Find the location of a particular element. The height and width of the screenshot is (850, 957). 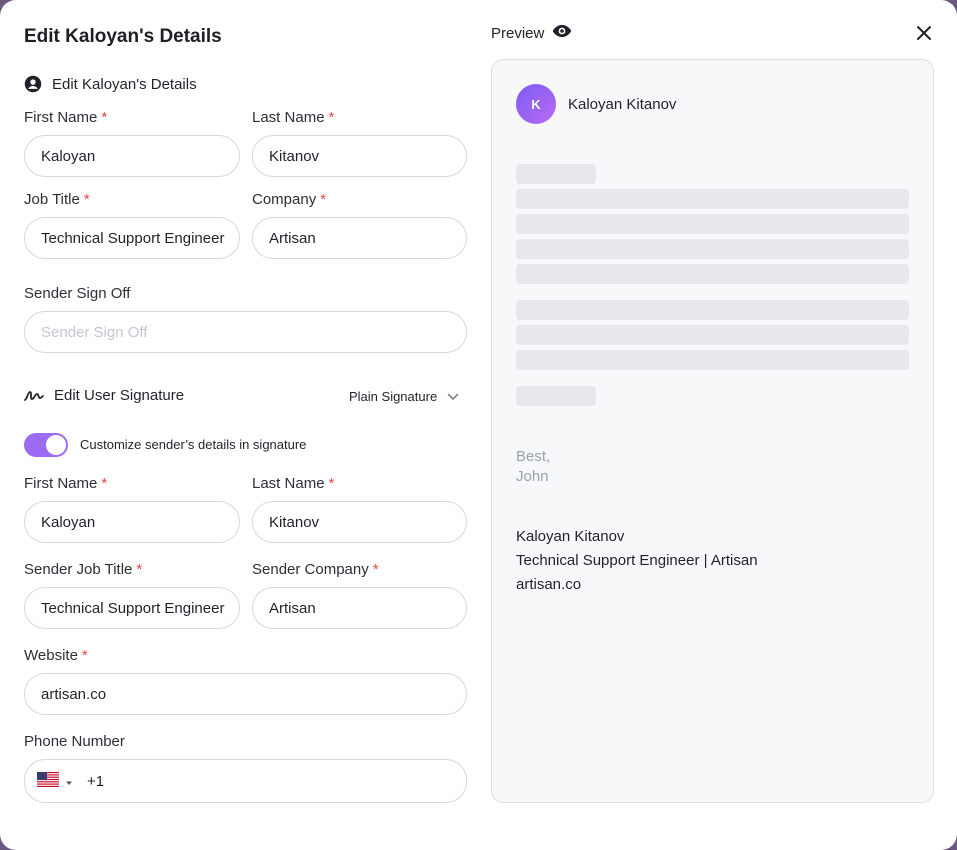

modal-title: Edit Kaloyan's Details is located at coordinates (123, 36).